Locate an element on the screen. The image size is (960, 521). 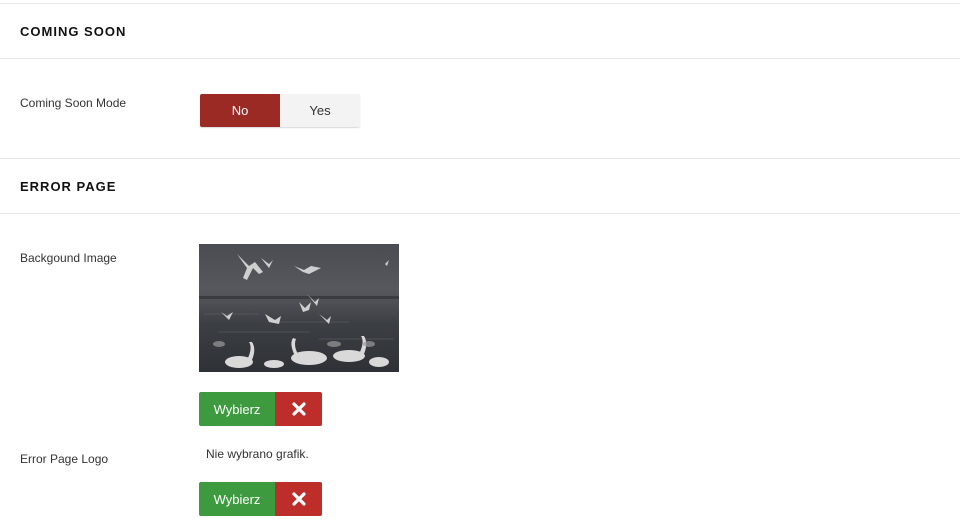
background-image-clear-button is located at coordinates (298, 409).